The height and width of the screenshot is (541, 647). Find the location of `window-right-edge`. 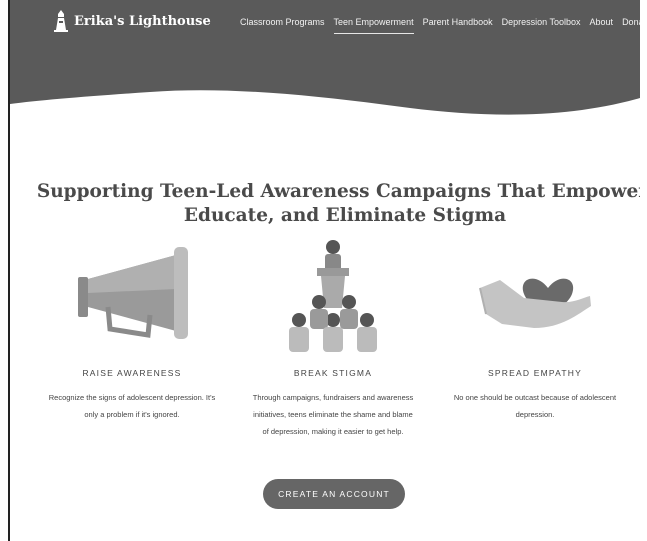

window-right-edge is located at coordinates (643, 270).